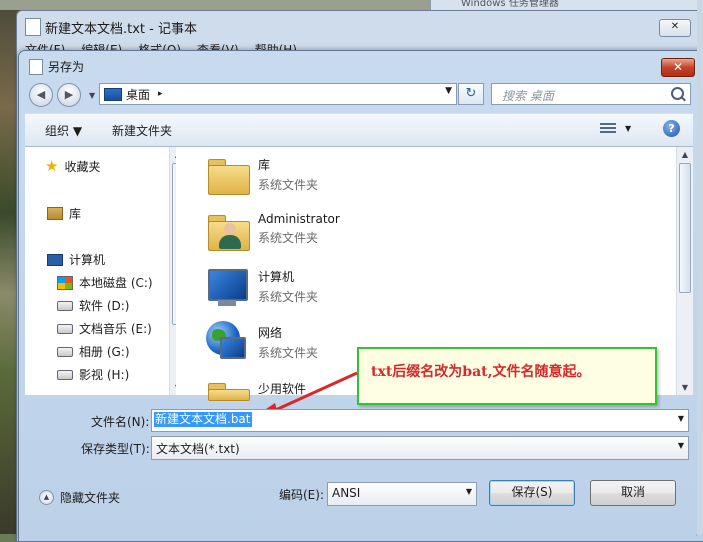 This screenshot has width=703, height=542. What do you see at coordinates (675, 28) in the screenshot?
I see `notepad-close-button: ✕` at bounding box center [675, 28].